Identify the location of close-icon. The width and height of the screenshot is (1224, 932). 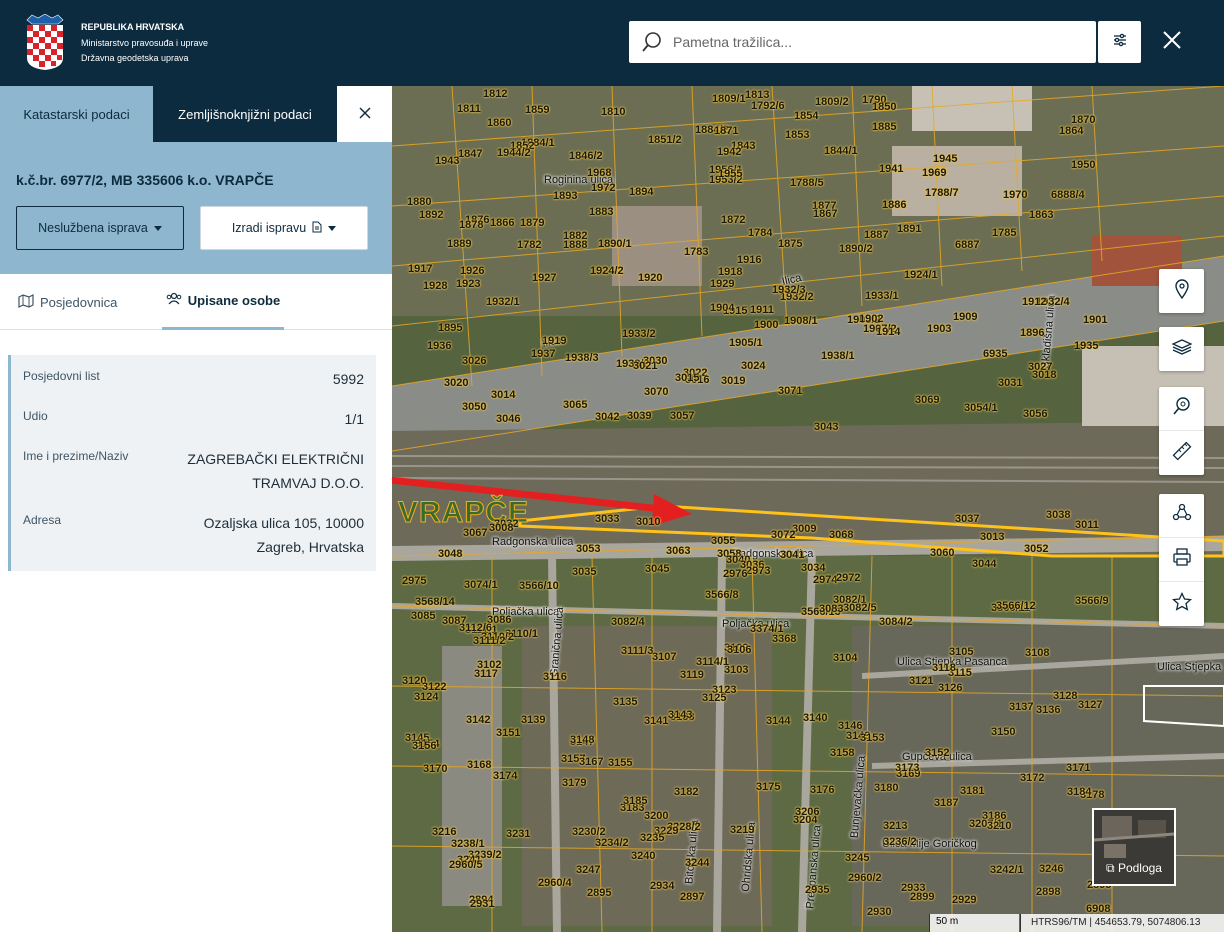
(365, 114).